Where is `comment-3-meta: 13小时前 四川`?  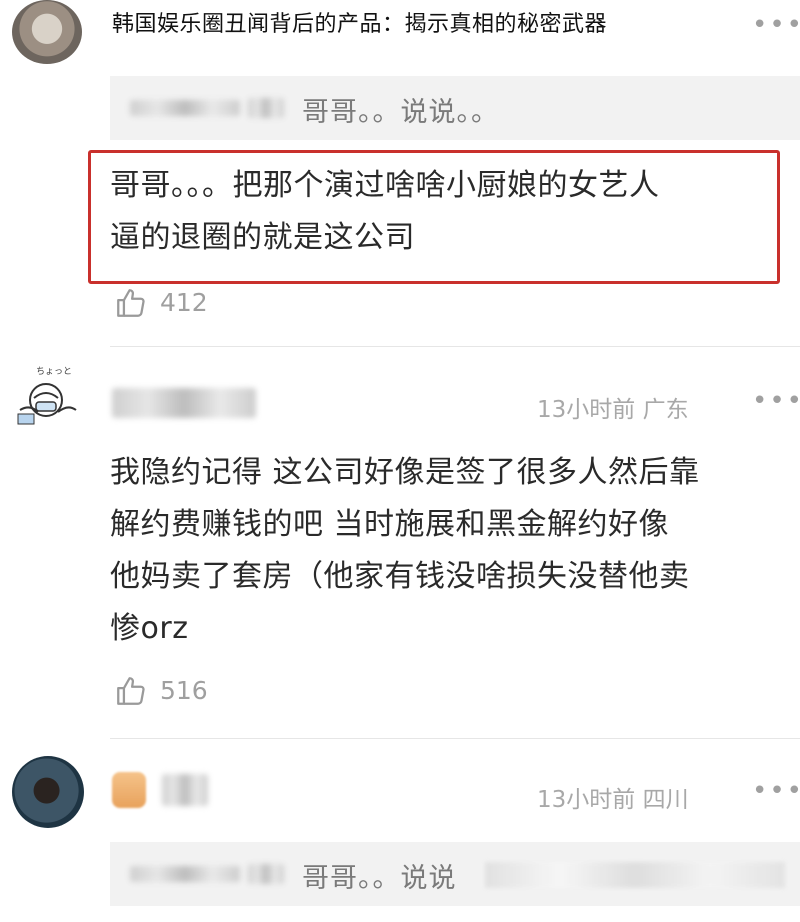
comment-3-meta: 13小时前 四川 is located at coordinates (613, 800).